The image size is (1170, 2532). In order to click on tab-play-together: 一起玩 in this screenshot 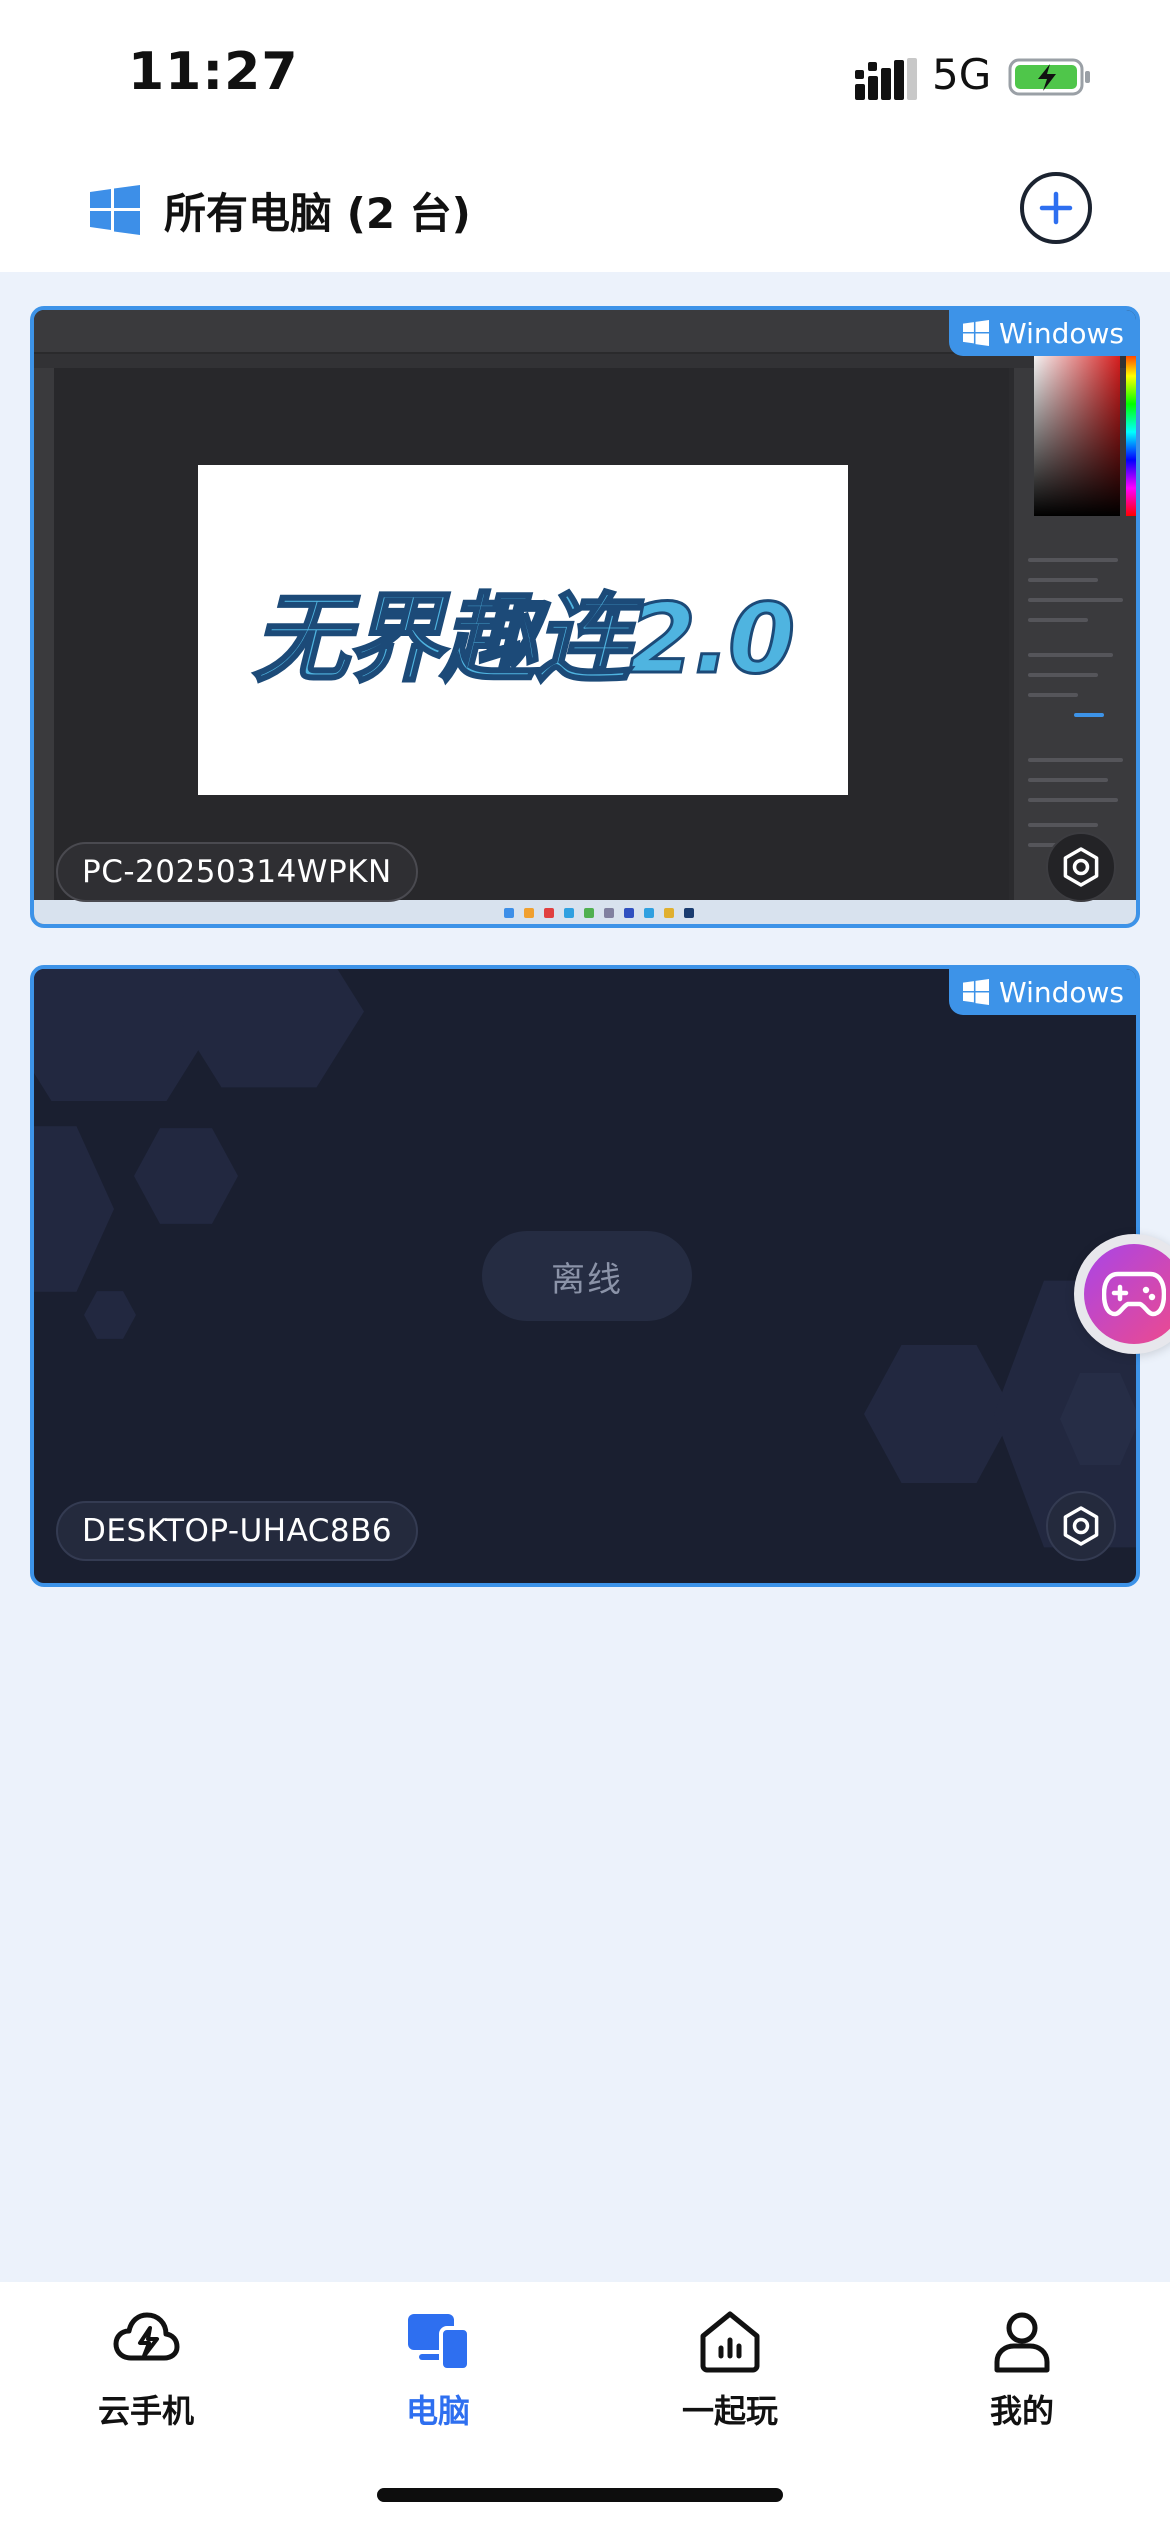, I will do `click(730, 2381)`.